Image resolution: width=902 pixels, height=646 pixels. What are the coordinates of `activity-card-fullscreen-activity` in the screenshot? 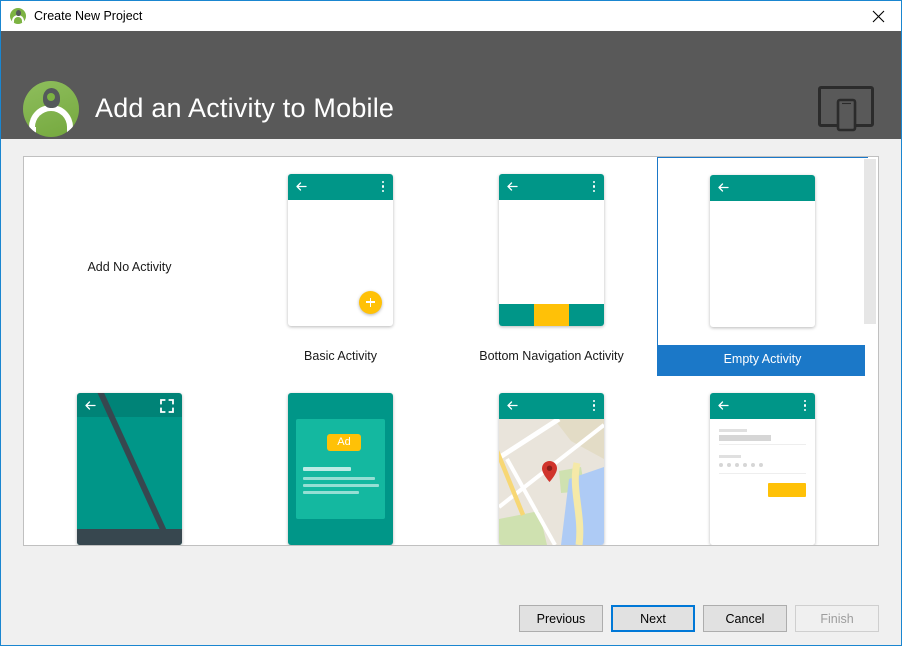 It's located at (129, 460).